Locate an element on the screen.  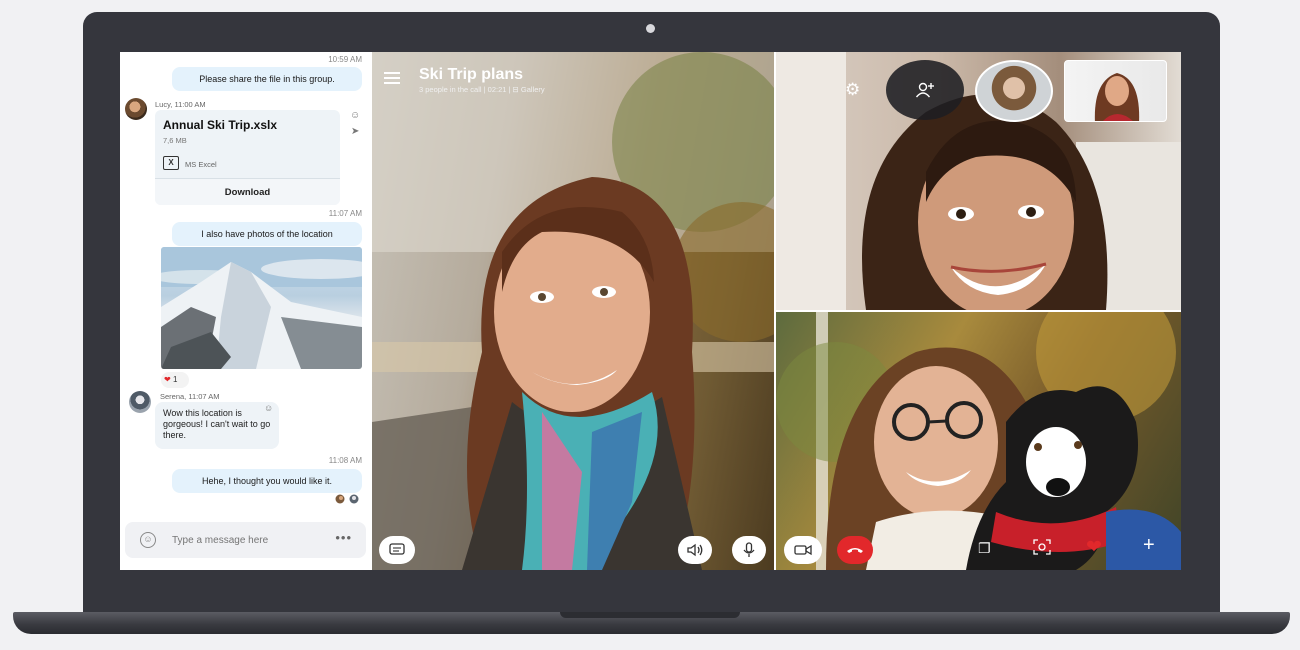
microphone-button is located at coordinates (749, 550).